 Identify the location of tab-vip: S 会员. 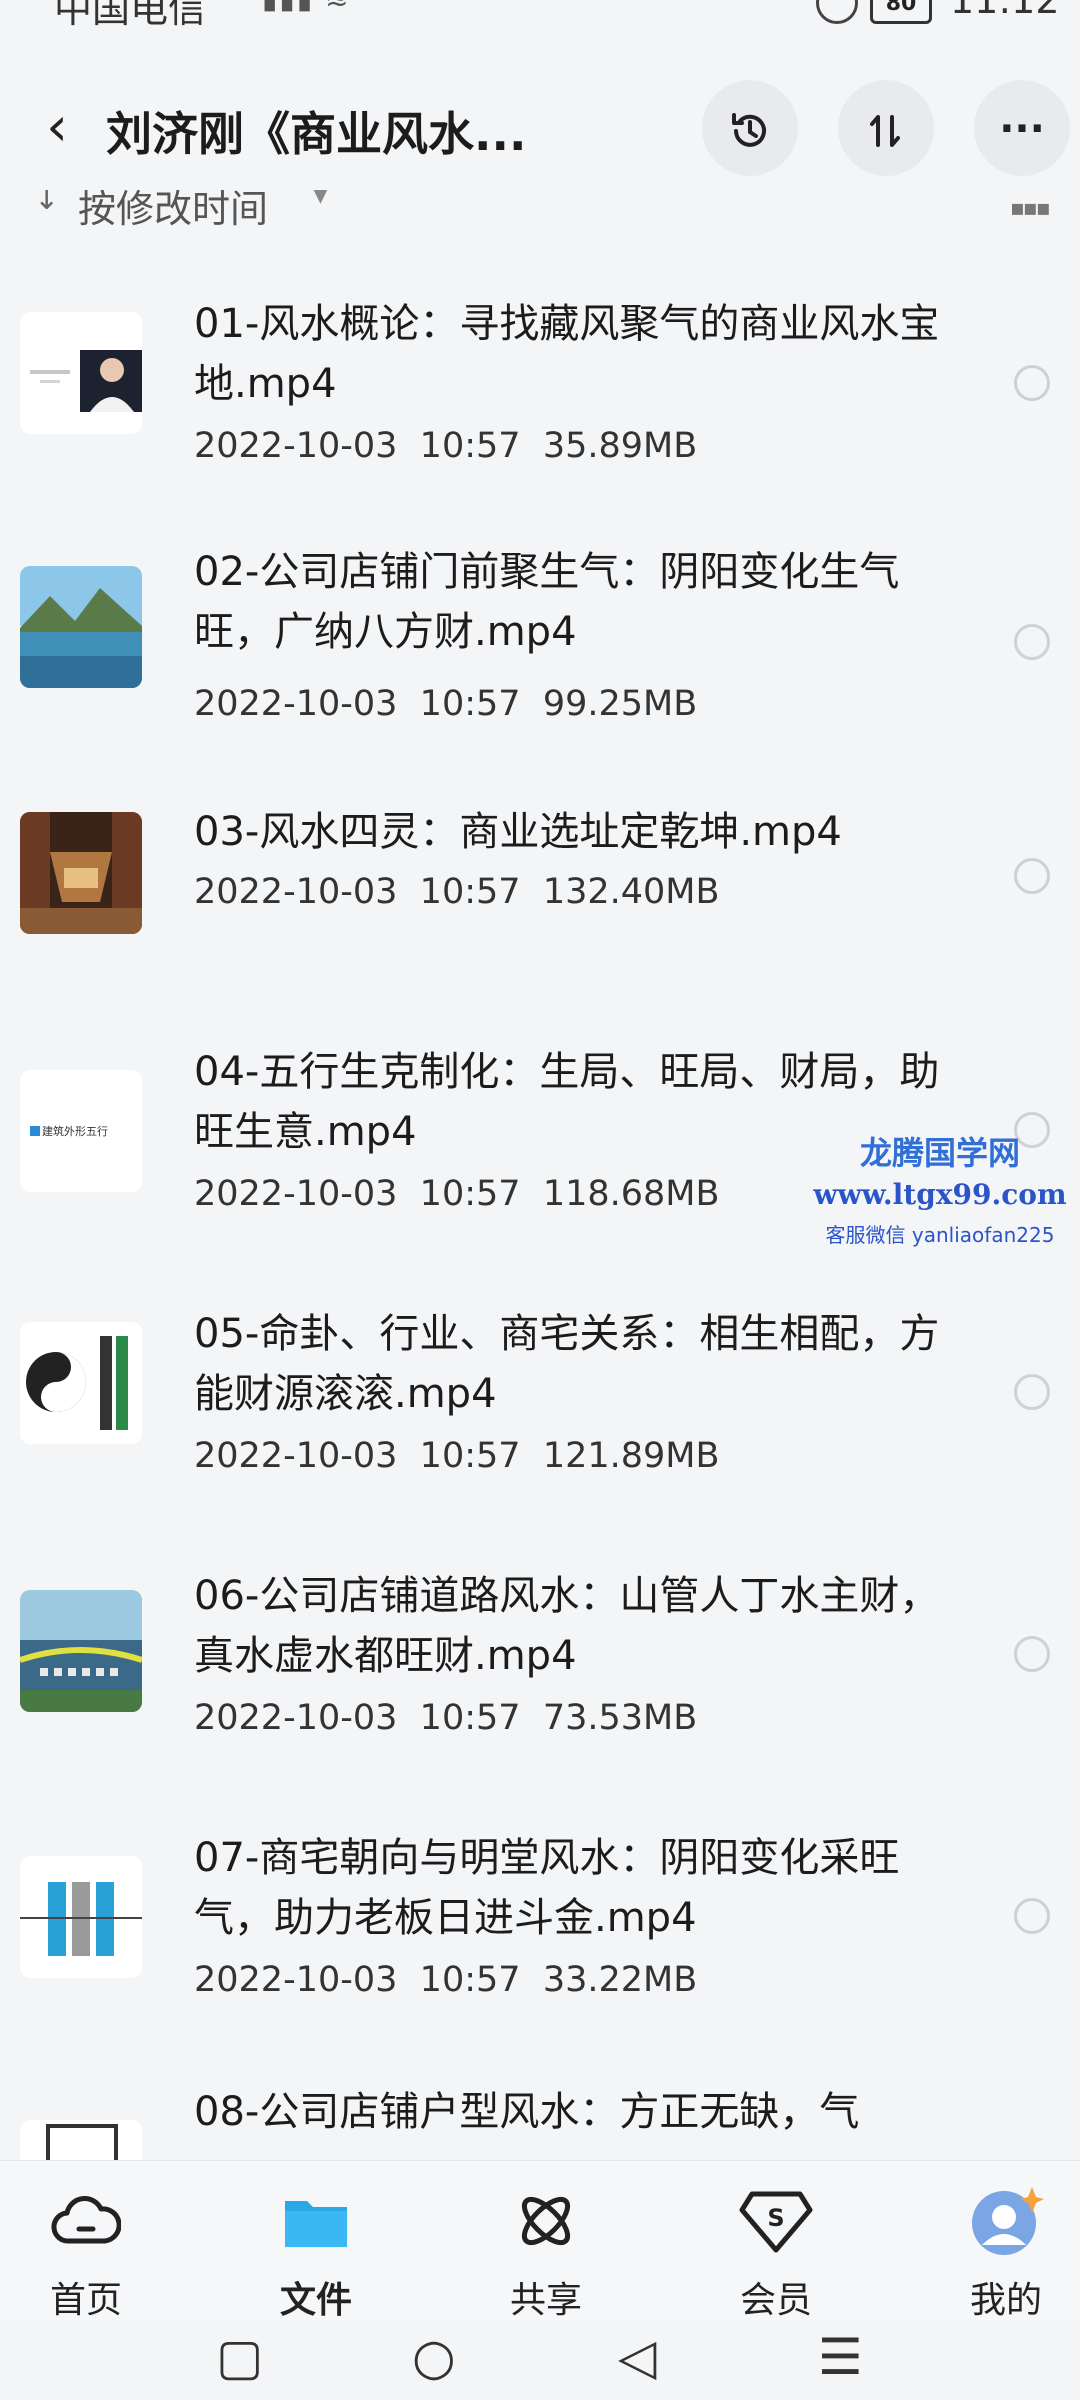
(776, 2251).